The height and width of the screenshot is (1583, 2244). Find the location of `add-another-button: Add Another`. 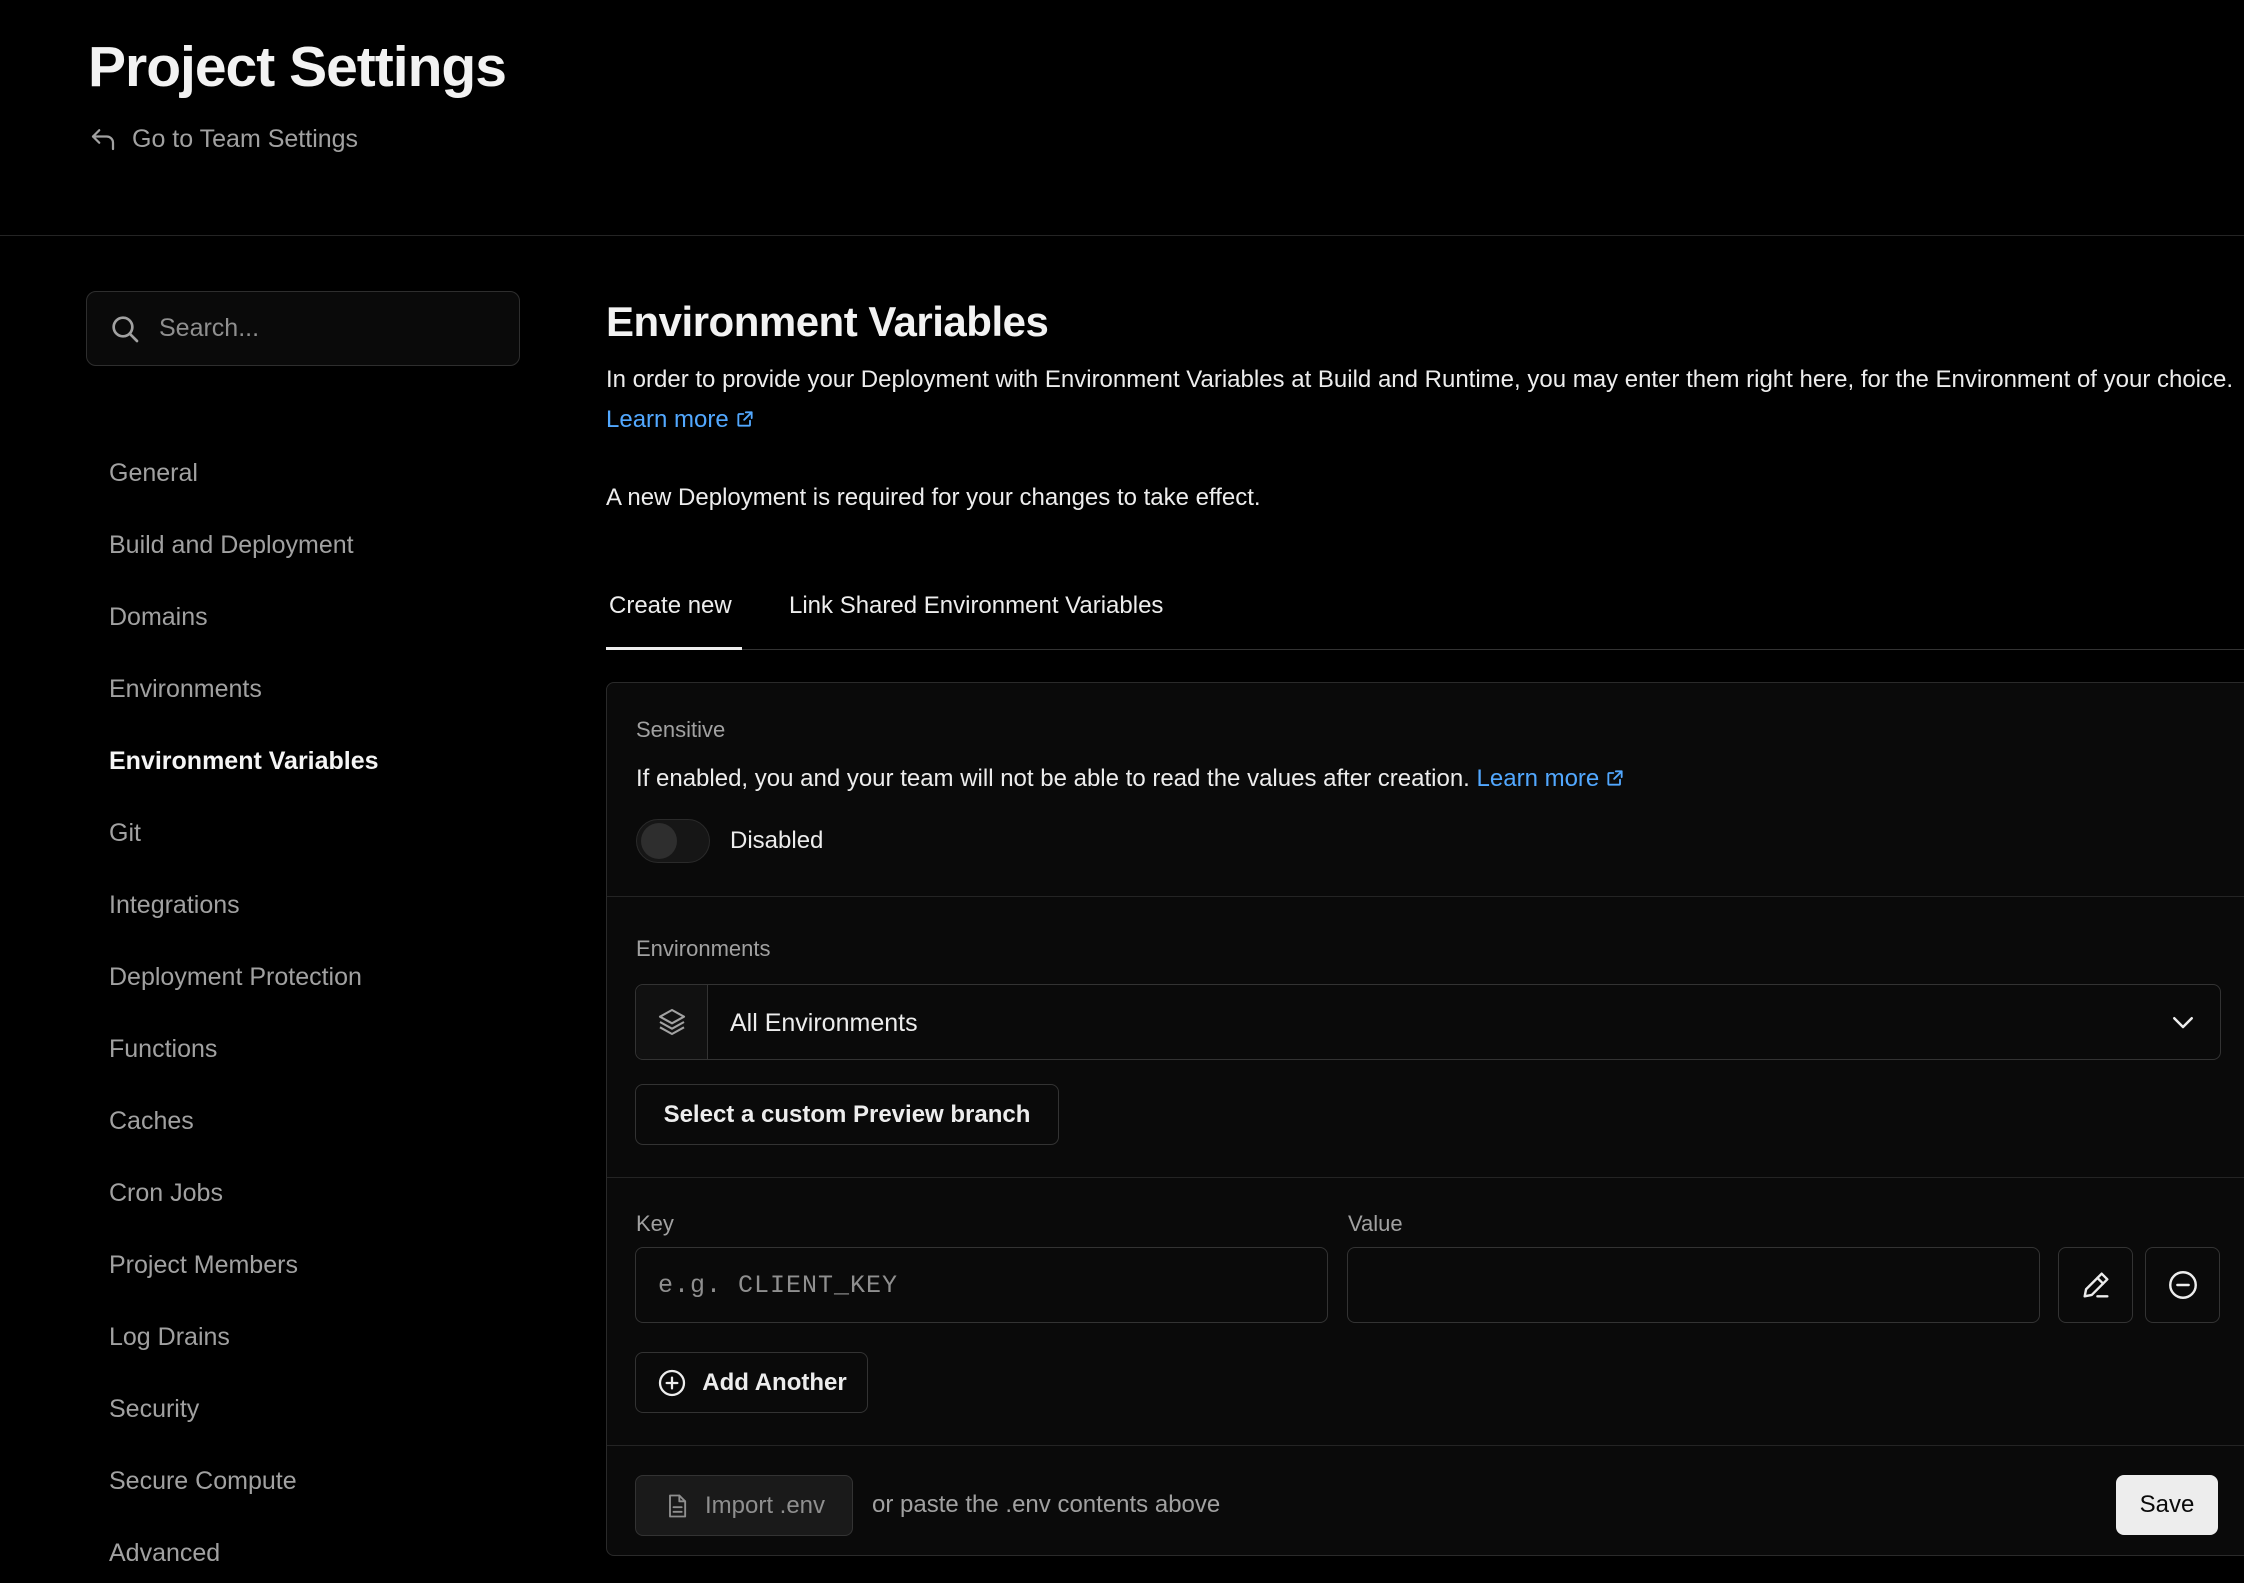

add-another-button: Add Another is located at coordinates (751, 1382).